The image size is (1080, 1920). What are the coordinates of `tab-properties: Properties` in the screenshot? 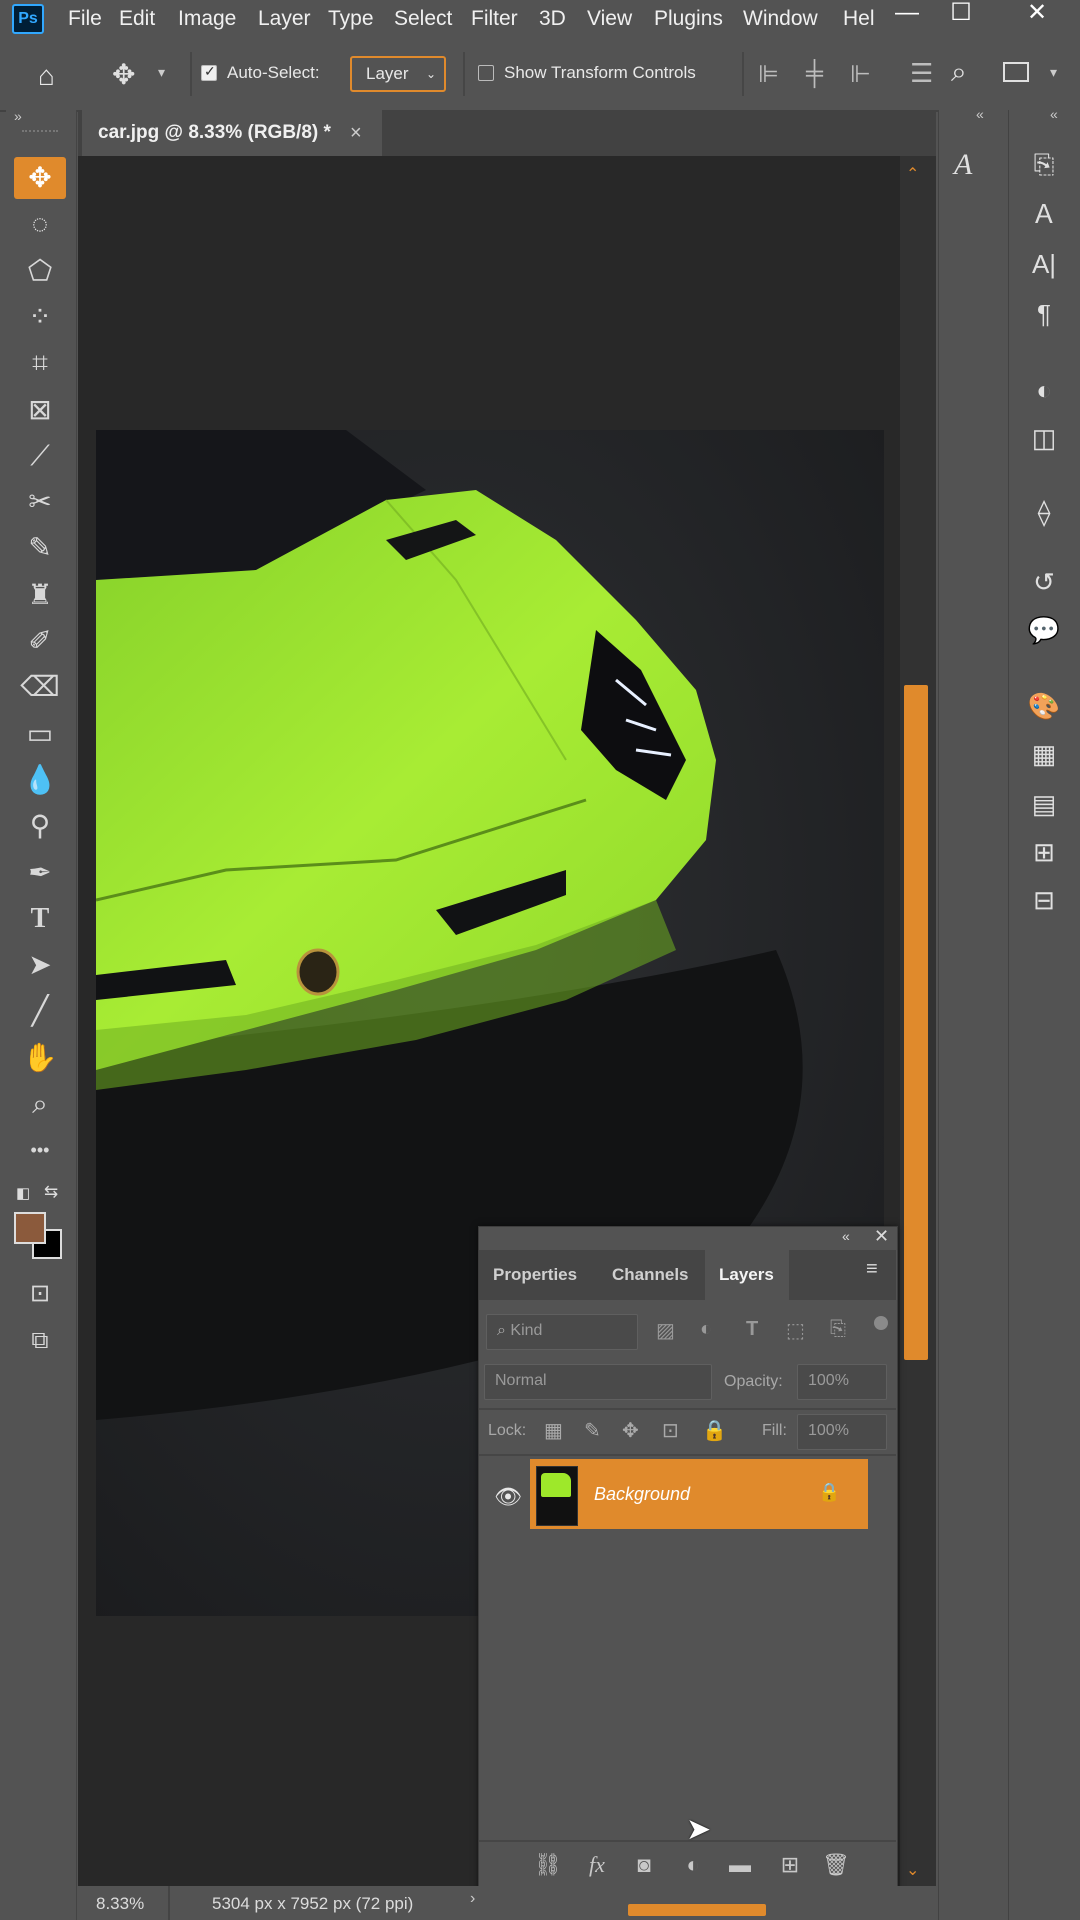 It's located at (535, 1275).